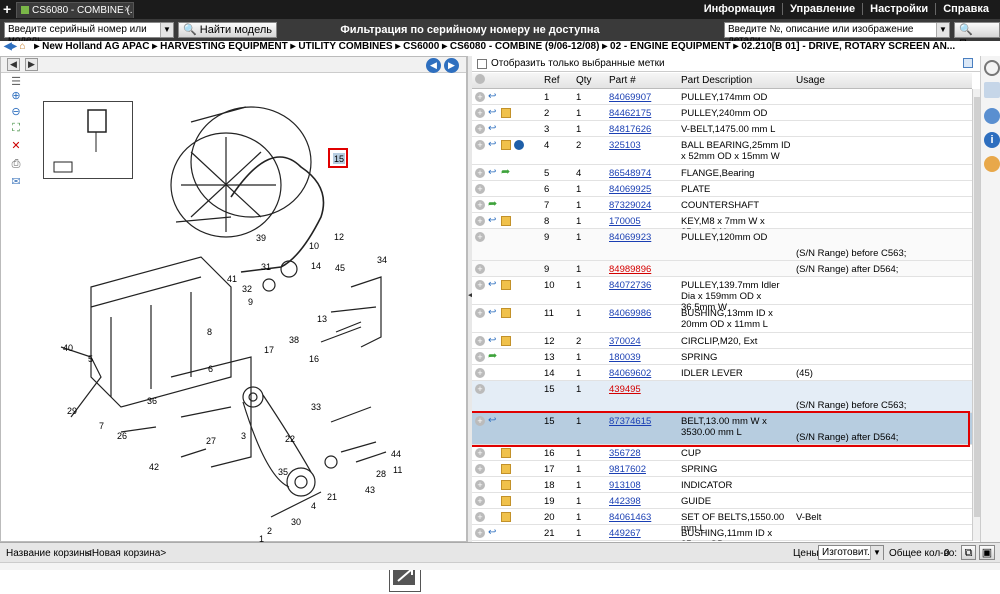 The image size is (1000, 594). I want to click on menu-settings: Настройки, so click(899, 9).